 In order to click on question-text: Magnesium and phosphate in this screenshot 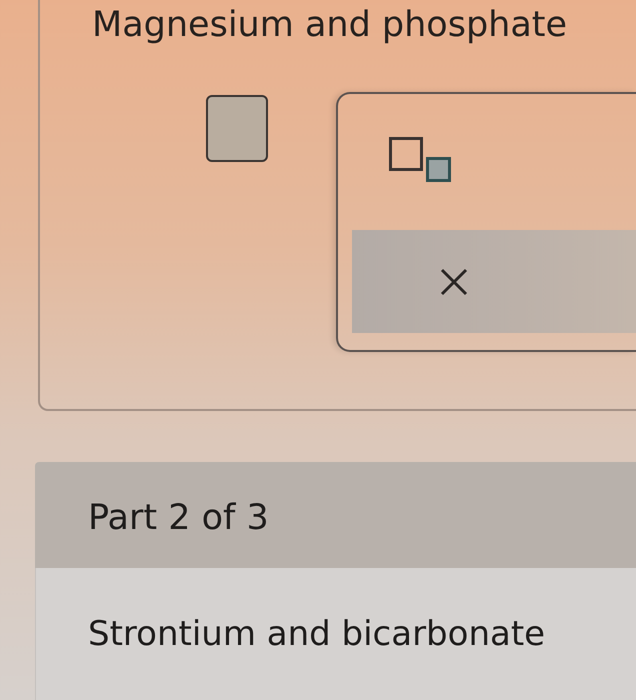, I will do `click(330, 25)`.